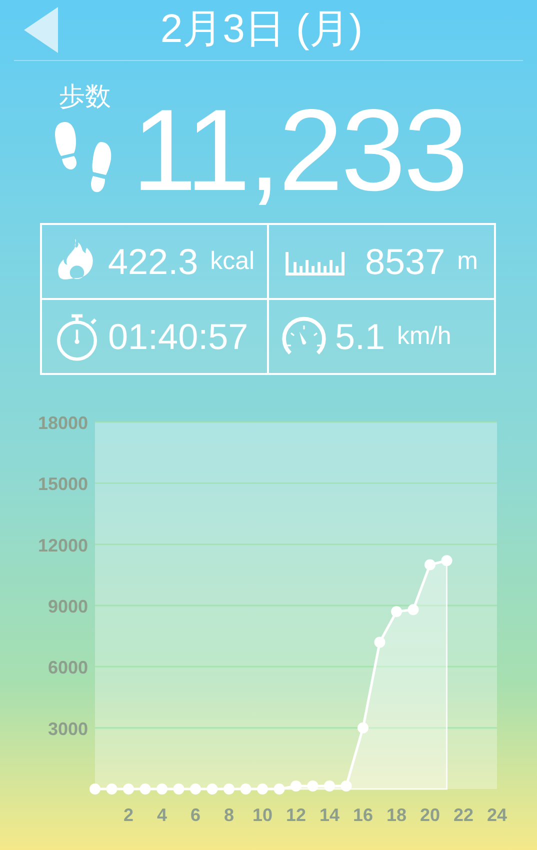 The height and width of the screenshot is (850, 537). What do you see at coordinates (77, 337) in the screenshot?
I see `stopwatch-icon` at bounding box center [77, 337].